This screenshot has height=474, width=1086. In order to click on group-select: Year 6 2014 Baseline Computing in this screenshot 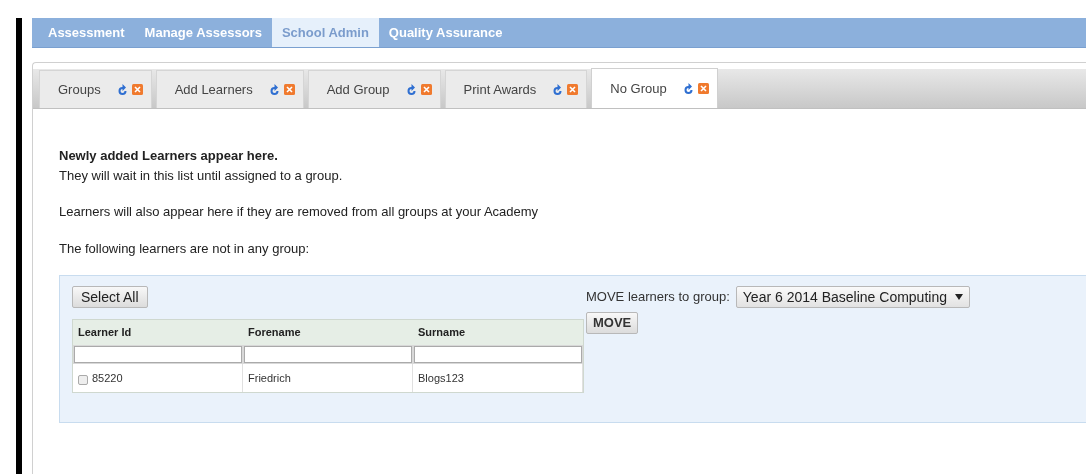, I will do `click(852, 297)`.